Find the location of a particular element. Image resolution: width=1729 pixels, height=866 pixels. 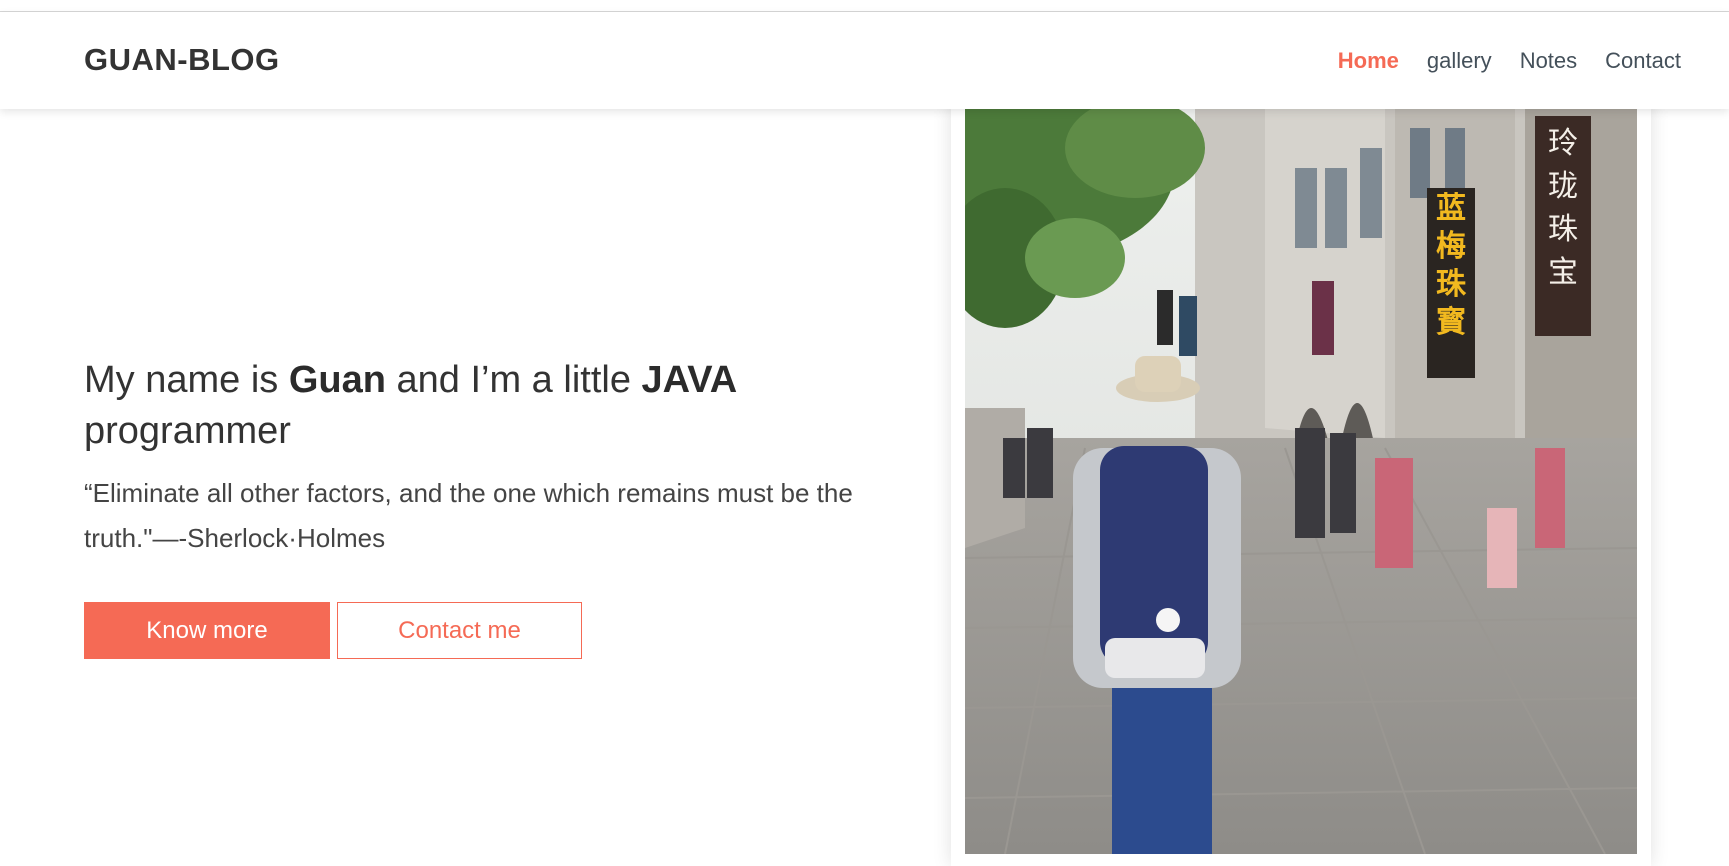

headline-lang: JAVA is located at coordinates (689, 380).